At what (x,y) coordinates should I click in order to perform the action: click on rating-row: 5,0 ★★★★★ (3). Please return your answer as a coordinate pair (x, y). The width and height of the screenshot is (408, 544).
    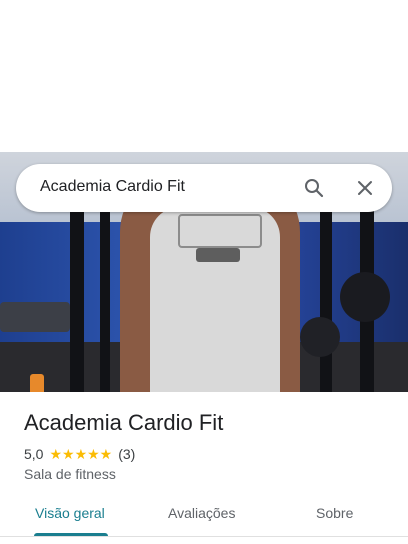
    Looking at the image, I should click on (79, 454).